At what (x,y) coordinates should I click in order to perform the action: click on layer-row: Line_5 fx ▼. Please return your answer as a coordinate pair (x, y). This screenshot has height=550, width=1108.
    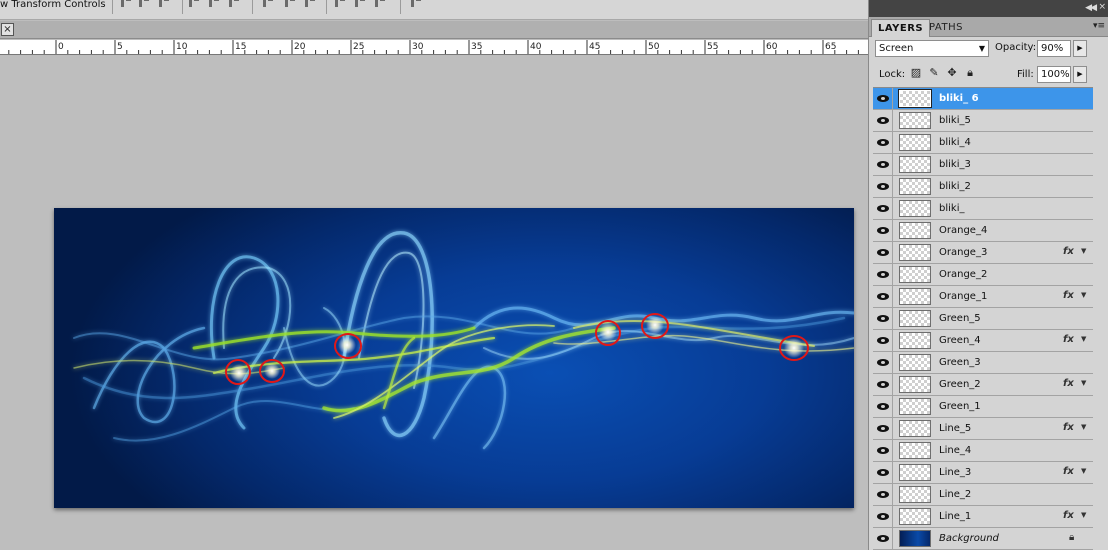
    Looking at the image, I should click on (983, 429).